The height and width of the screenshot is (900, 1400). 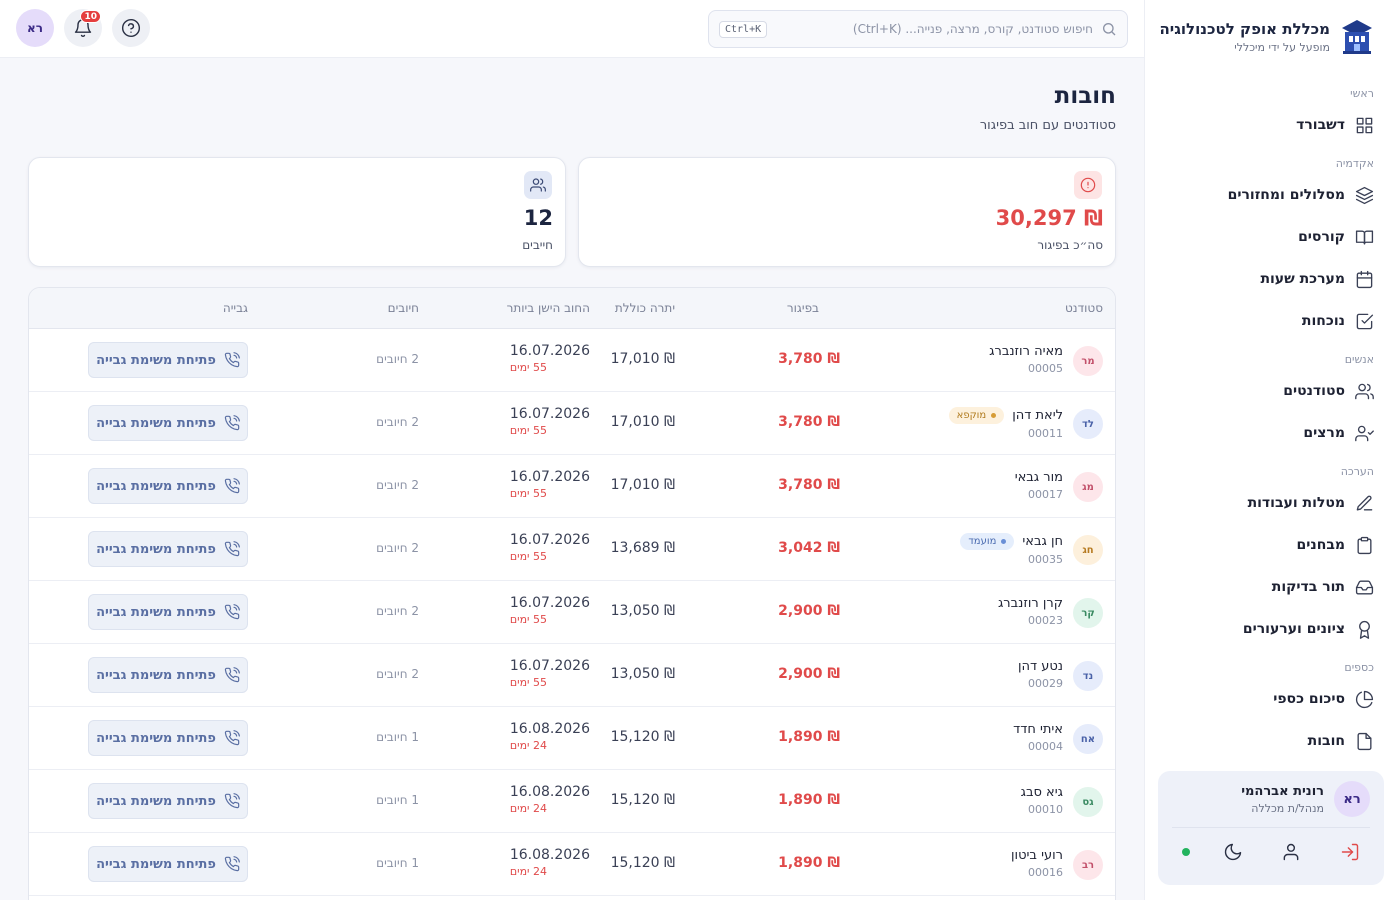 I want to click on sidebar-item-schedule: מערכת שעות, so click(x=1272, y=279).